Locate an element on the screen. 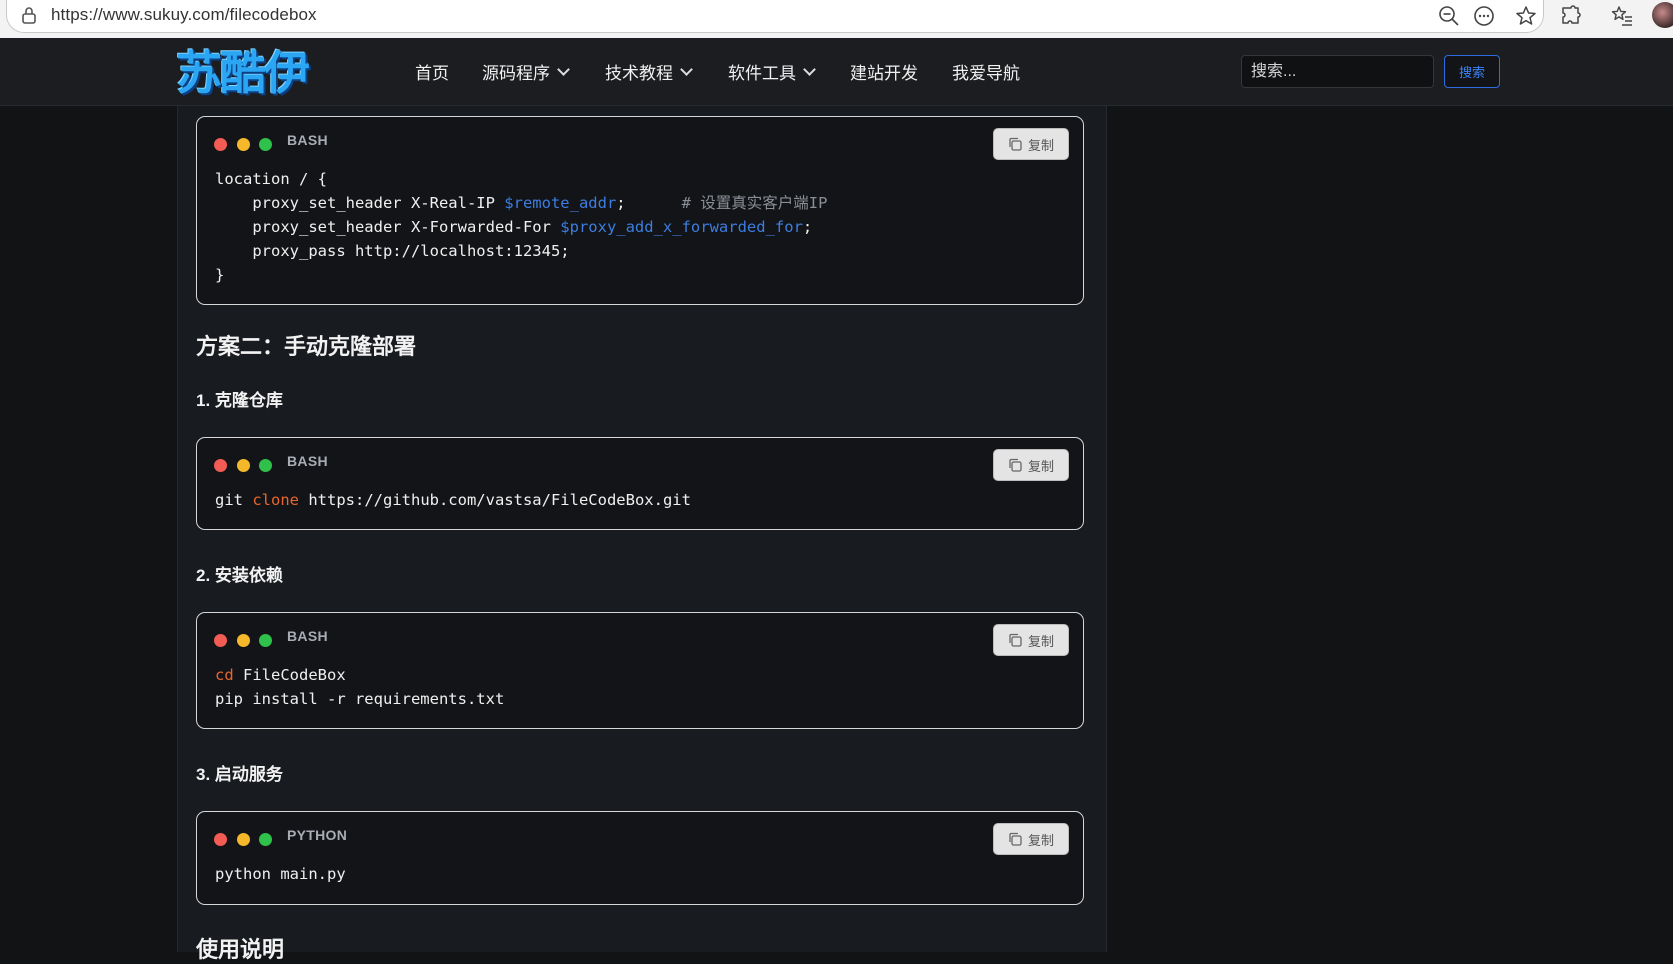 The height and width of the screenshot is (964, 1673). nav-item-label: 我爱导航 is located at coordinates (986, 73).